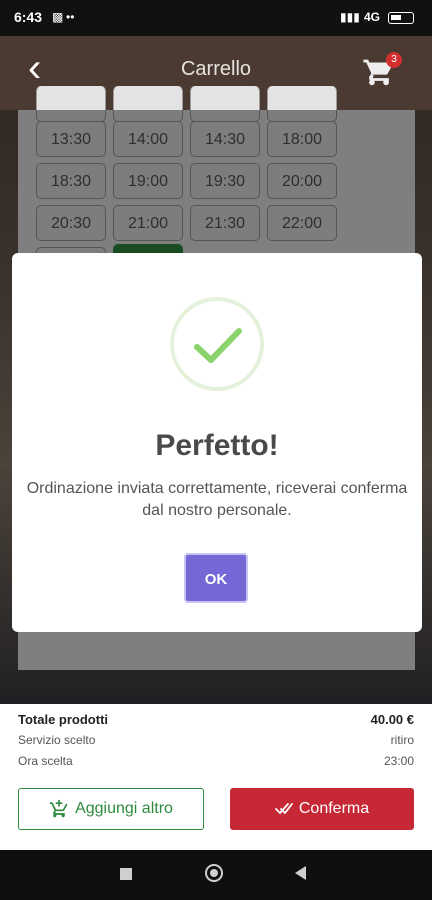  I want to click on cart-plus-icon, so click(58, 808).